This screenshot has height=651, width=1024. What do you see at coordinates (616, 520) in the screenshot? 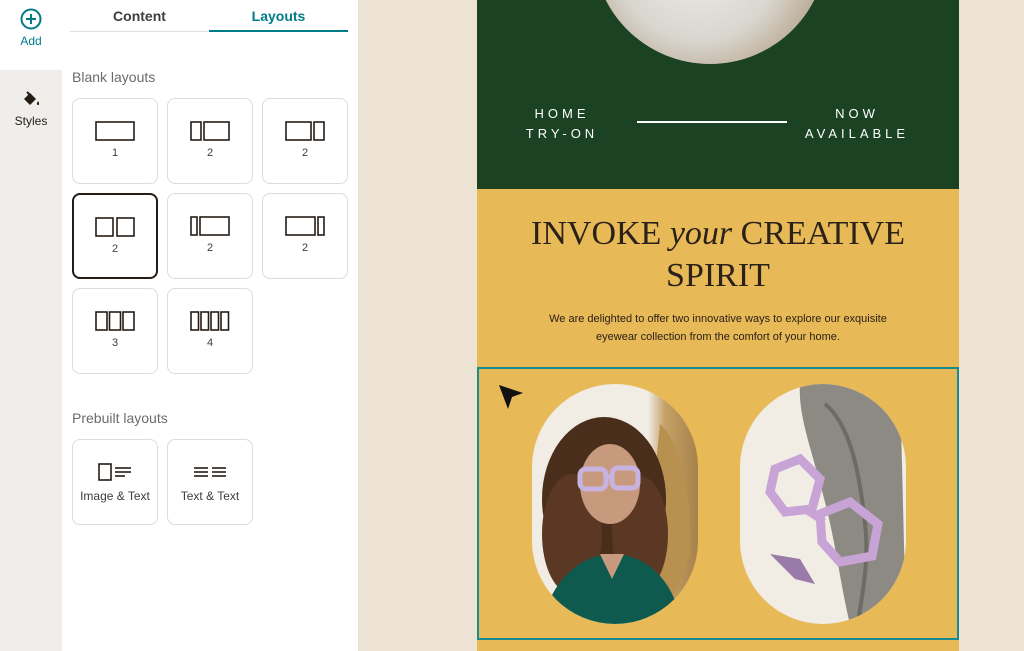
I see `portrait-illustration` at bounding box center [616, 520].